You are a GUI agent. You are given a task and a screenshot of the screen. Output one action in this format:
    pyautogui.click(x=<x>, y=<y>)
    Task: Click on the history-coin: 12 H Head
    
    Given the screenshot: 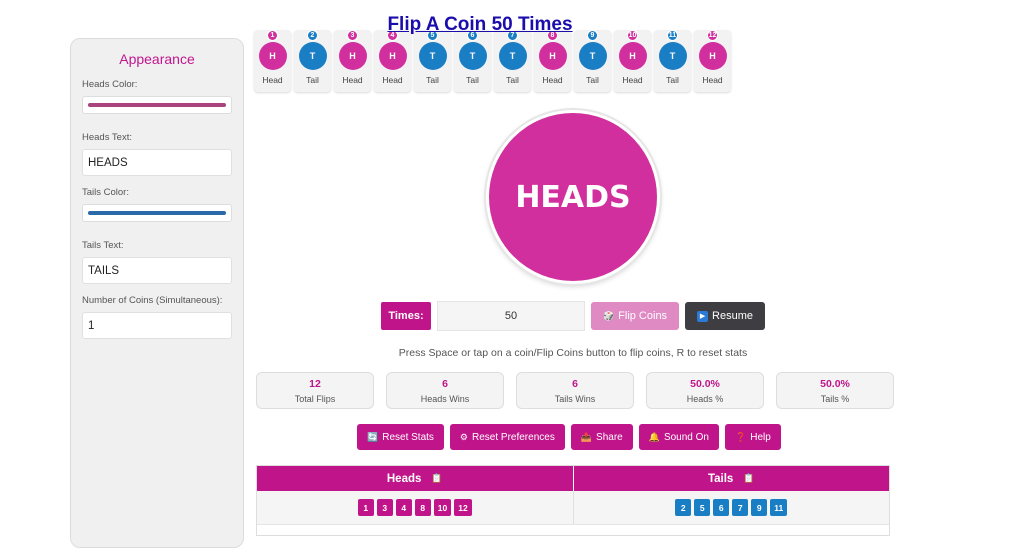 What is the action you would take?
    pyautogui.click(x=712, y=61)
    